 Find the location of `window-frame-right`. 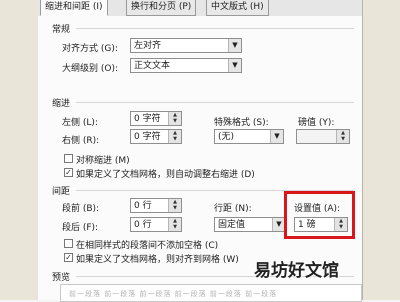

window-frame-right is located at coordinates (381, 150).